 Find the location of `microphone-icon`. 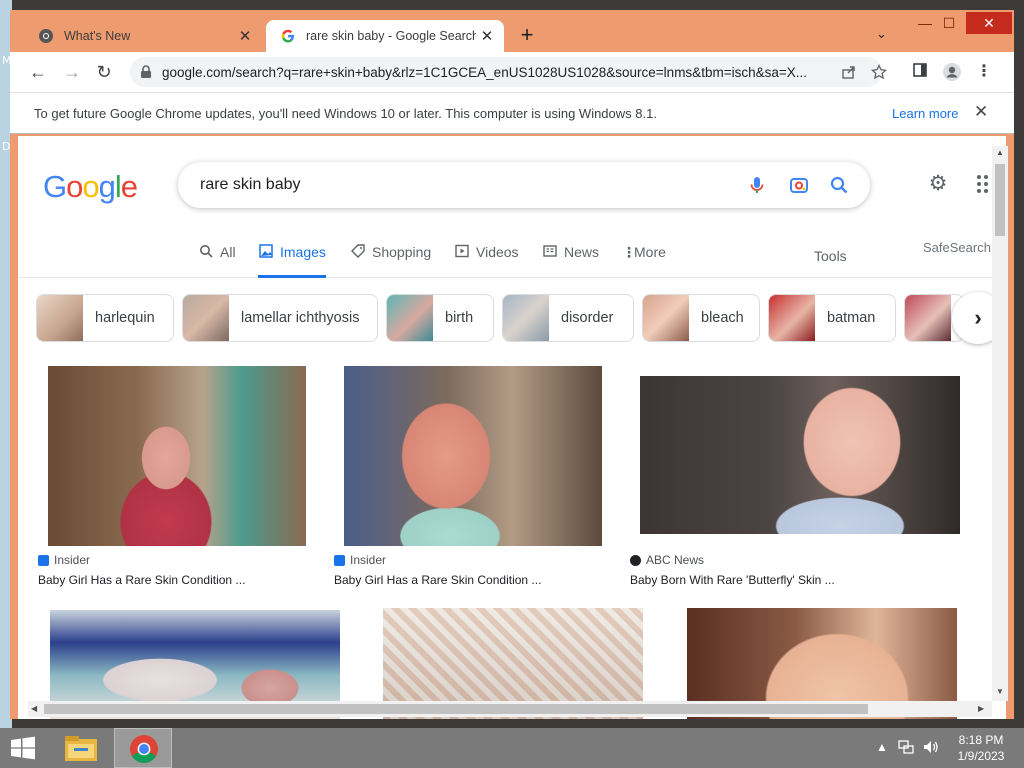

microphone-icon is located at coordinates (757, 185).